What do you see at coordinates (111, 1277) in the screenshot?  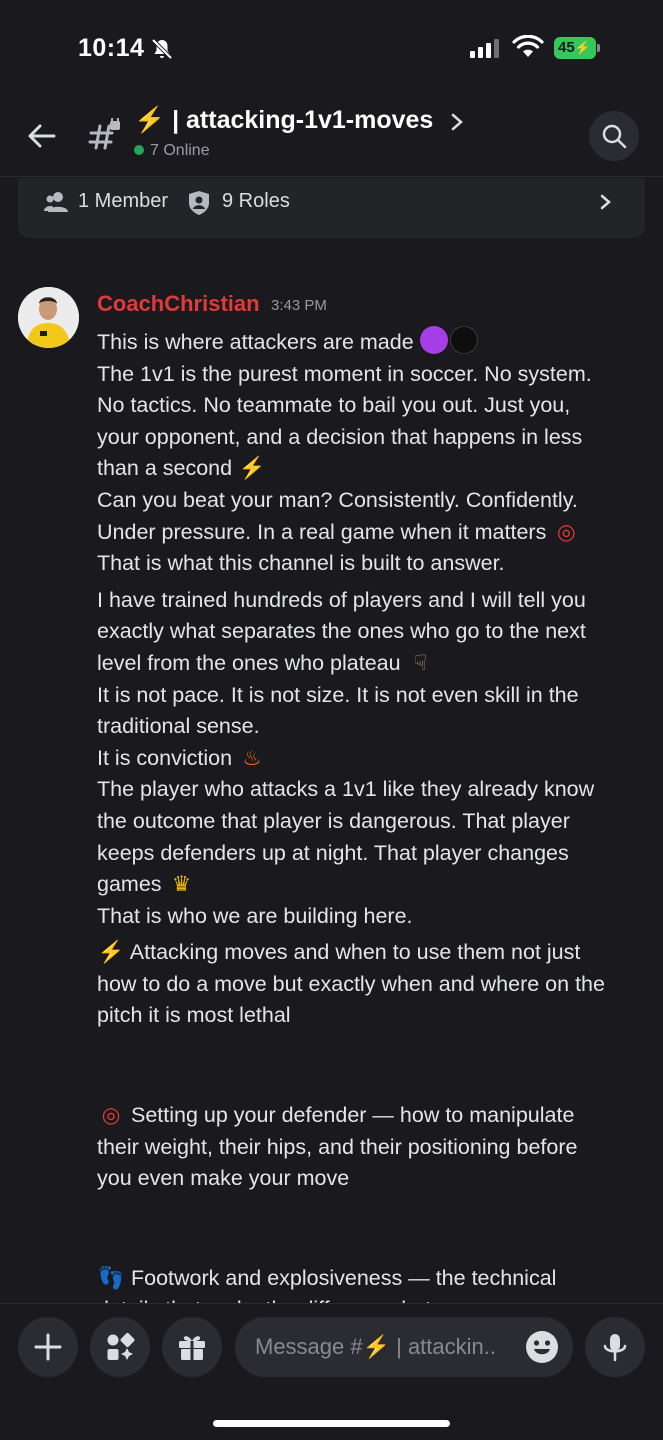 I see `footprints-emoji: 👣` at bounding box center [111, 1277].